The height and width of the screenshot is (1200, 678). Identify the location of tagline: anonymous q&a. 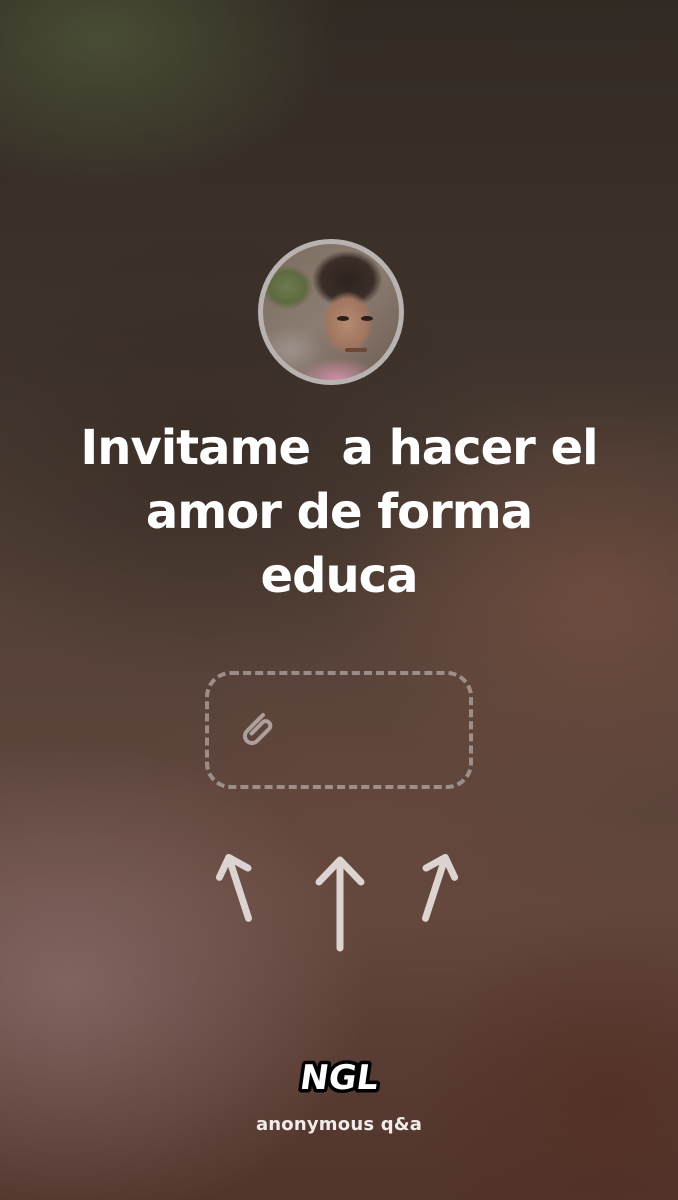
(339, 1124).